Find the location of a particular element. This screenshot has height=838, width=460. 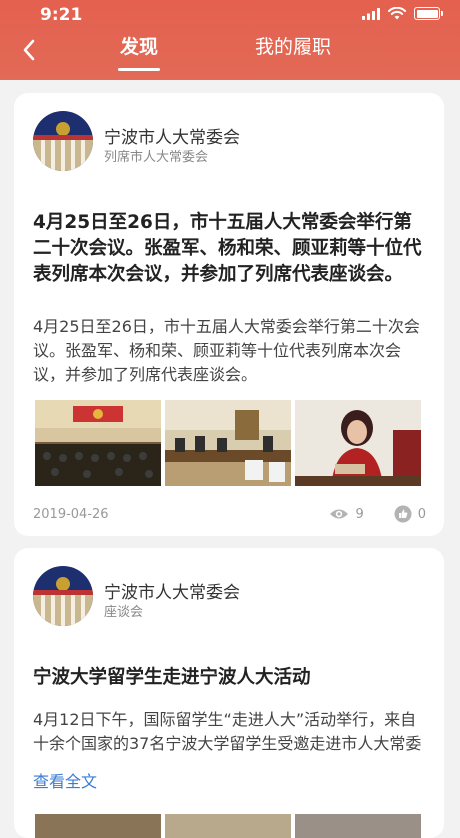

signal-icon is located at coordinates (371, 13).